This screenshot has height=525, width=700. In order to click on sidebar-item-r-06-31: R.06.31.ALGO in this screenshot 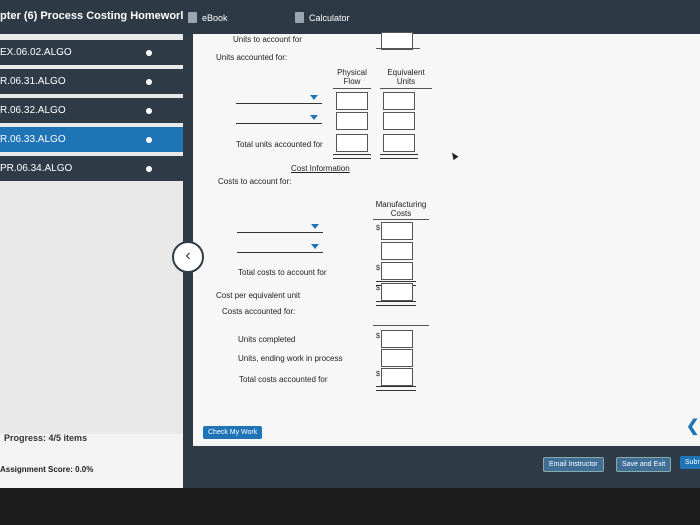, I will do `click(91, 81)`.